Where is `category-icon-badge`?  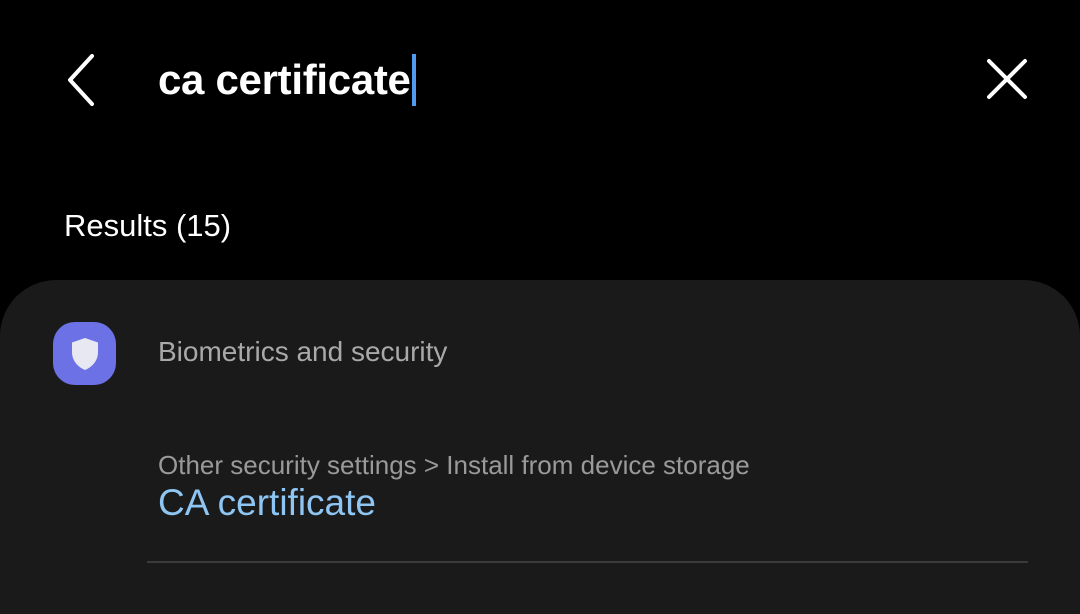
category-icon-badge is located at coordinates (84, 353).